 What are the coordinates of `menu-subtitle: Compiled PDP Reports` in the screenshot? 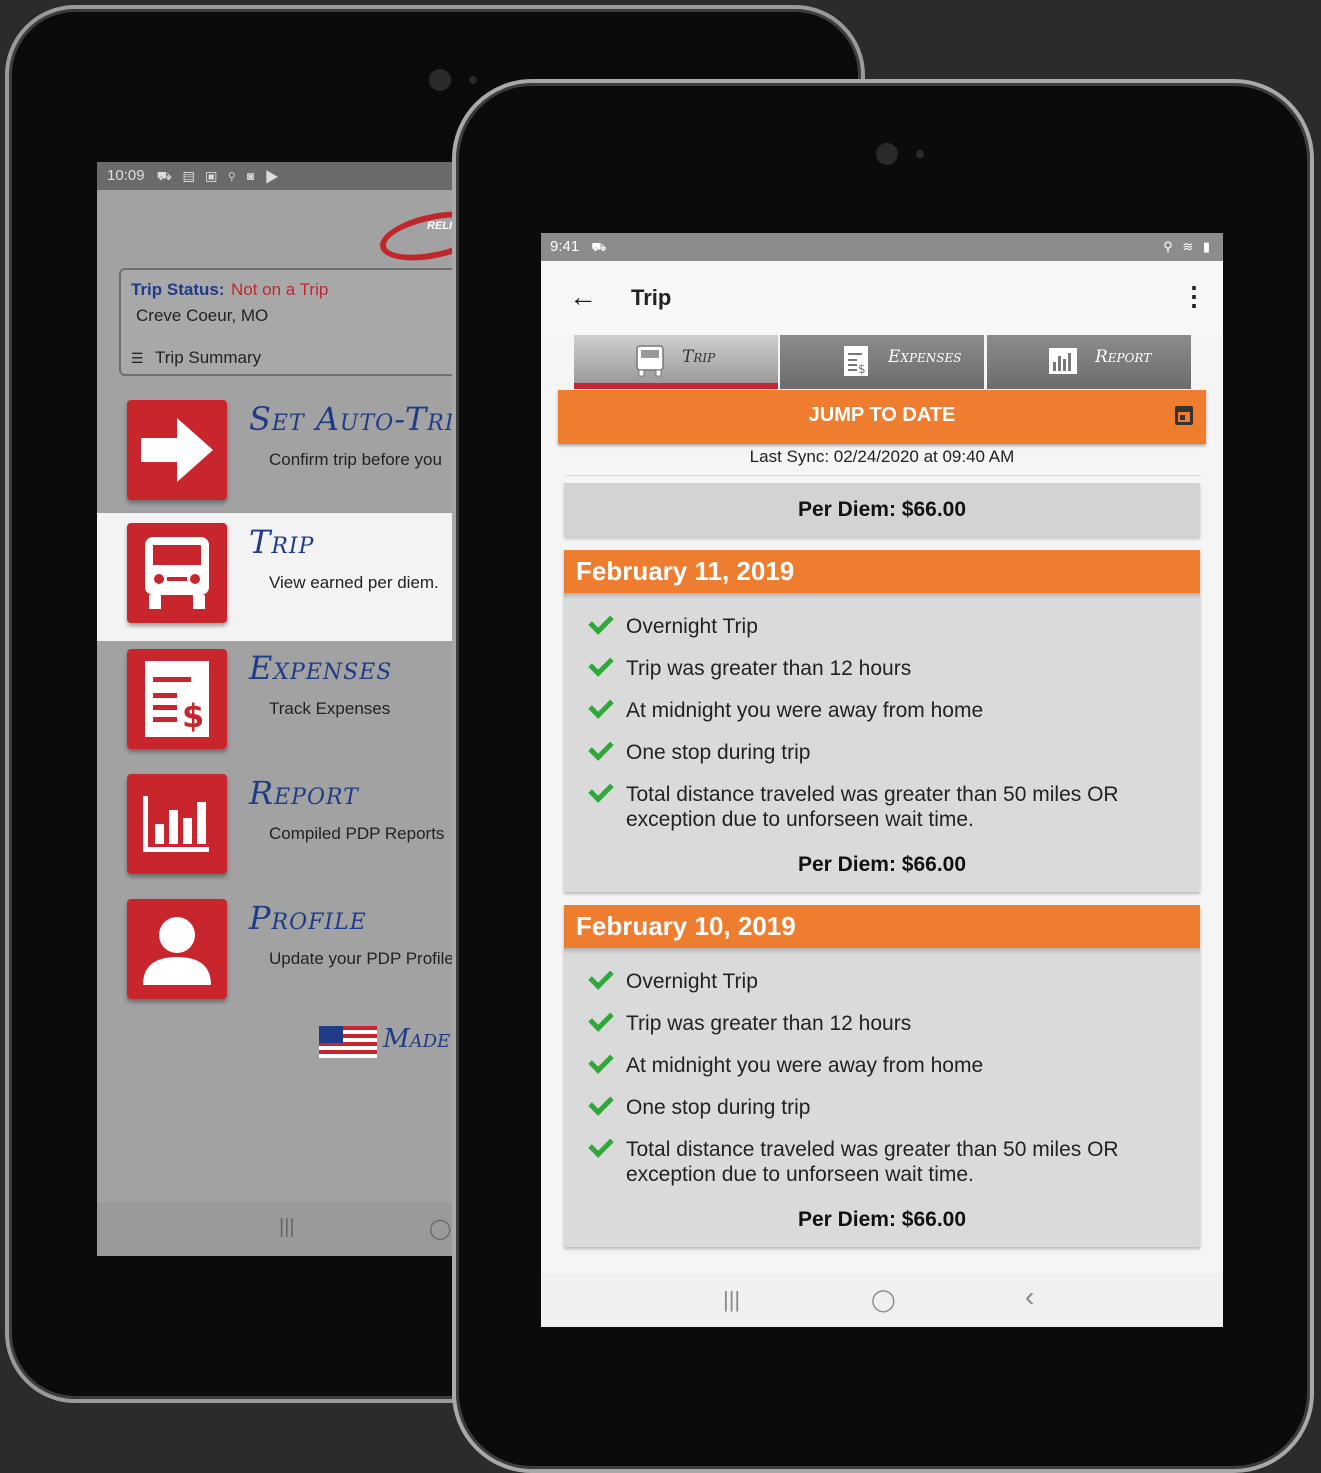 It's located at (357, 833).